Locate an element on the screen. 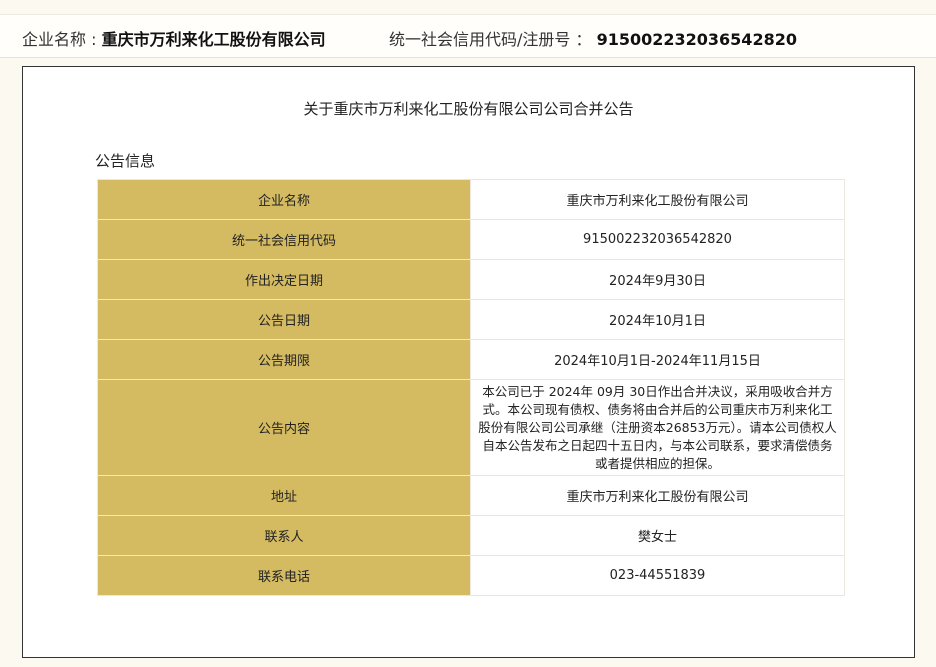 The width and height of the screenshot is (936, 667). company-name-label: 企业名称 : is located at coordinates (62, 39).